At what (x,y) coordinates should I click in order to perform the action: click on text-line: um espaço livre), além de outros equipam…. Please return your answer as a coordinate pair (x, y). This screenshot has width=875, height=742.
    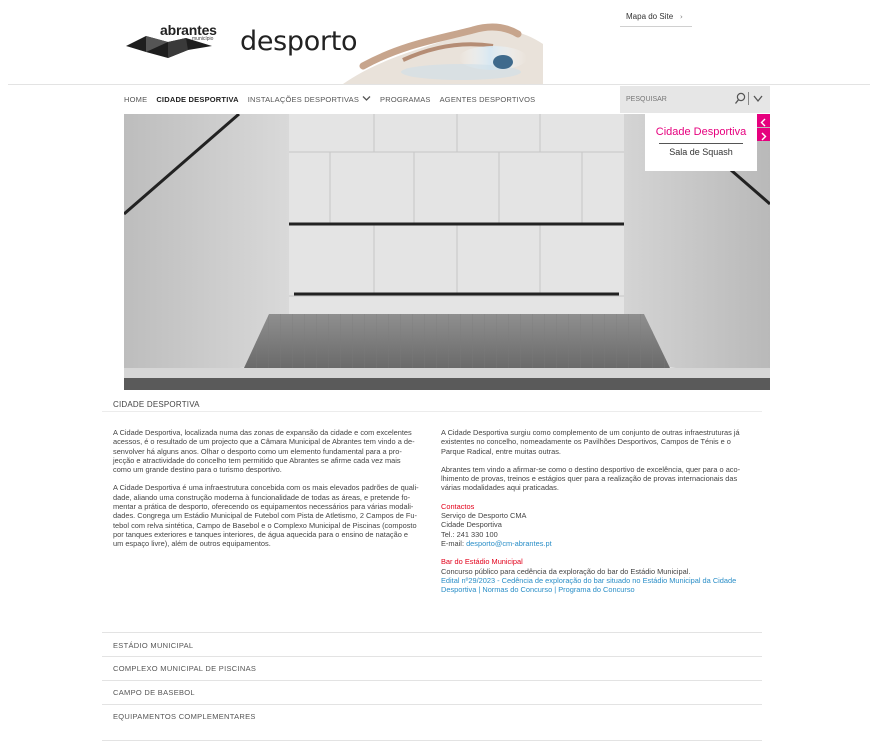
    Looking at the image, I should click on (192, 544).